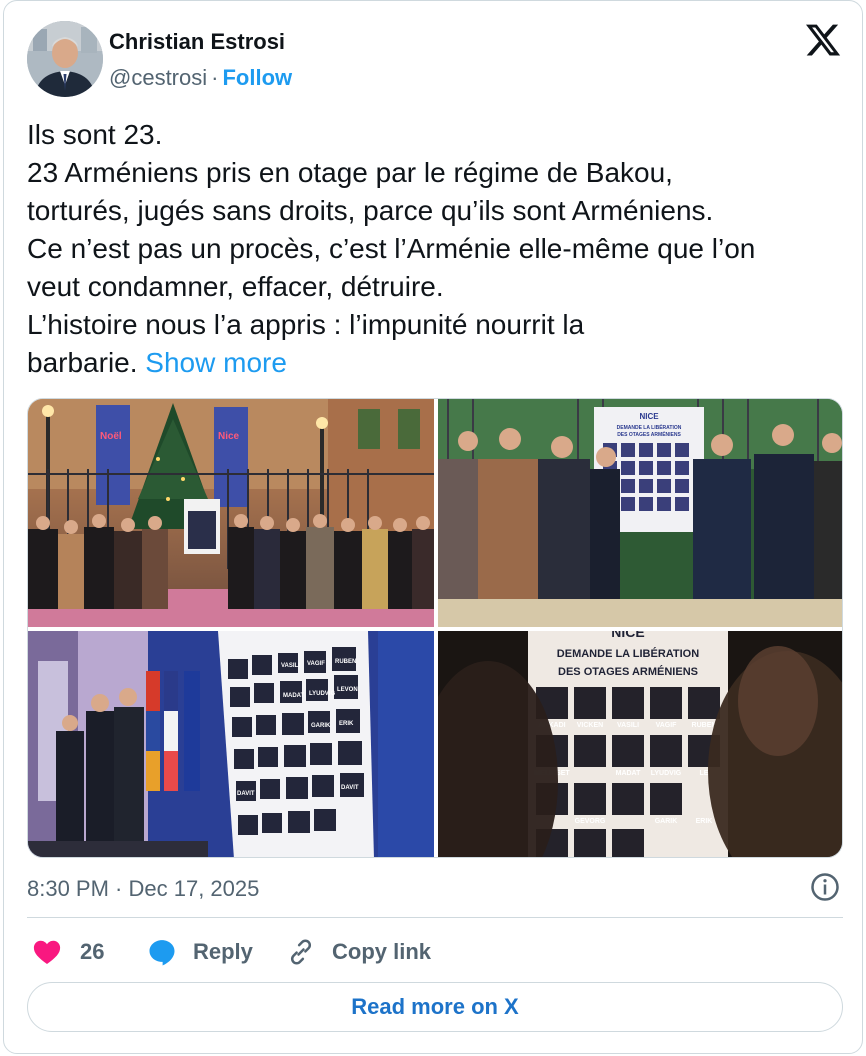  I want to click on tweet-line-last: barbarie. Show more, so click(437, 363).